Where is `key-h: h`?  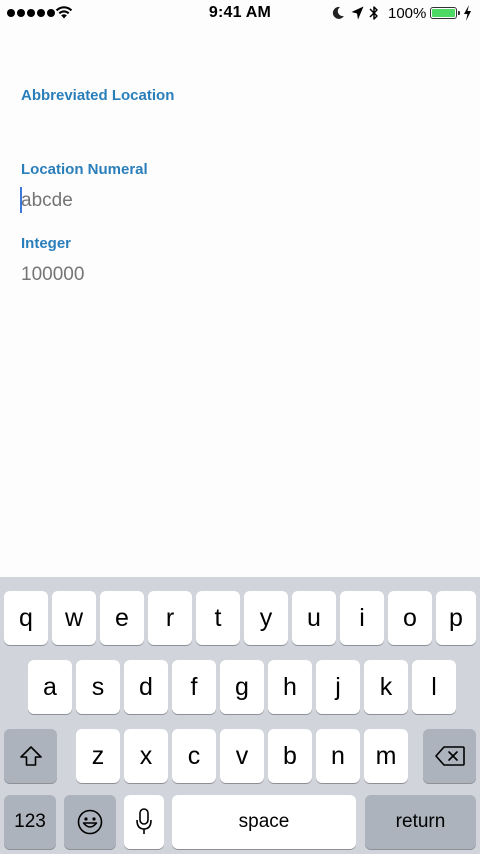 key-h: h is located at coordinates (290, 687).